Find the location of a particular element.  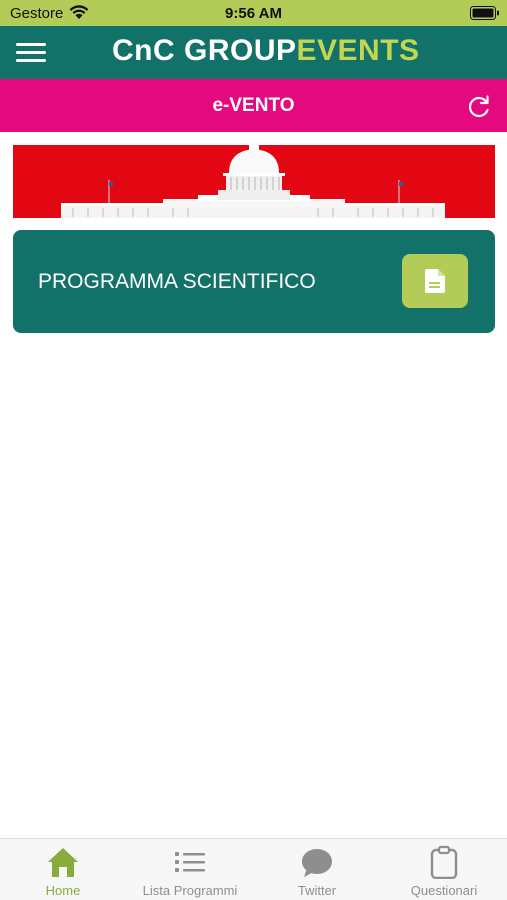

hamburger-menu-icon is located at coordinates (31, 53).